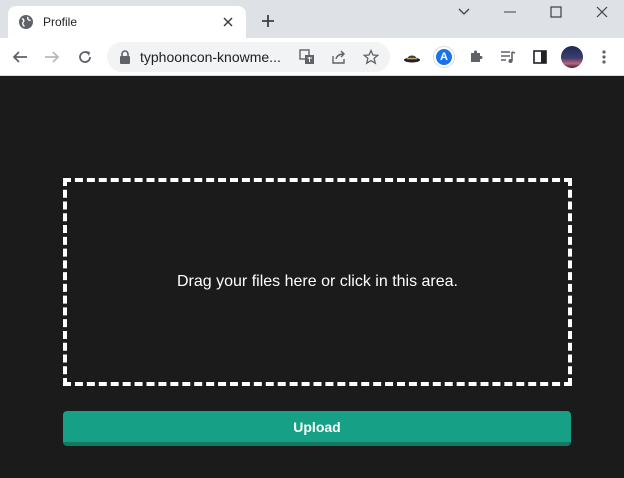 This screenshot has height=478, width=624. Describe the element at coordinates (572, 57) in the screenshot. I see `profile-avatar` at that location.